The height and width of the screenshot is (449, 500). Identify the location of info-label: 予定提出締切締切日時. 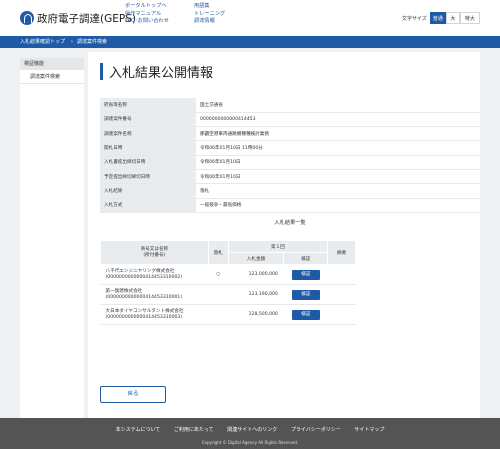
(148, 177).